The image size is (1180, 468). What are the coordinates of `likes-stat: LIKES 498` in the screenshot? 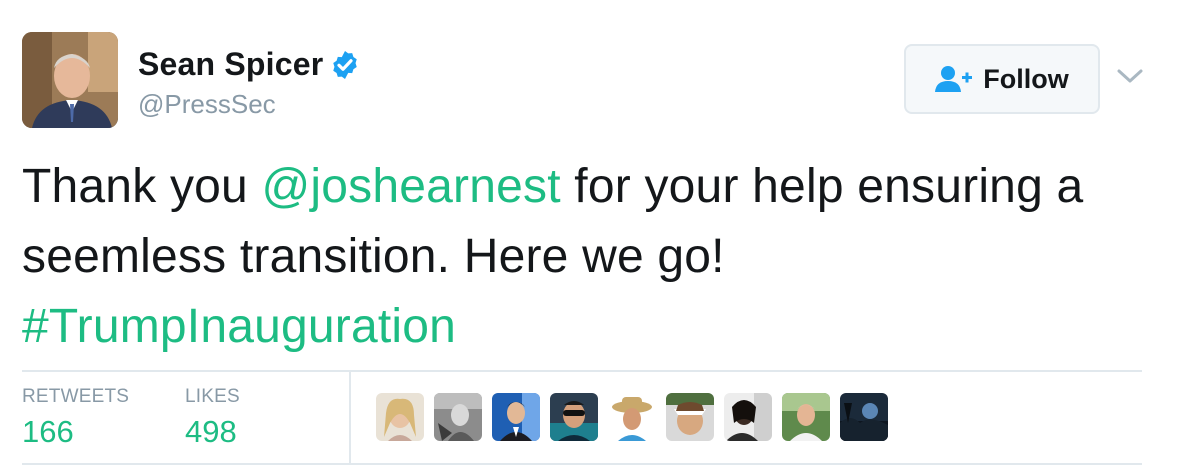 It's located at (212, 418).